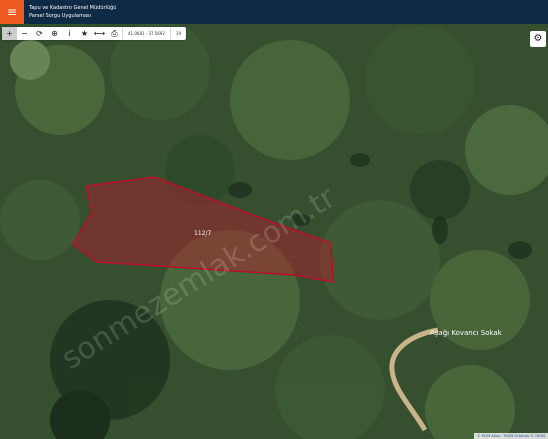  I want to click on title-line2: Parsel Sorgu Uygulaması, so click(60, 16).